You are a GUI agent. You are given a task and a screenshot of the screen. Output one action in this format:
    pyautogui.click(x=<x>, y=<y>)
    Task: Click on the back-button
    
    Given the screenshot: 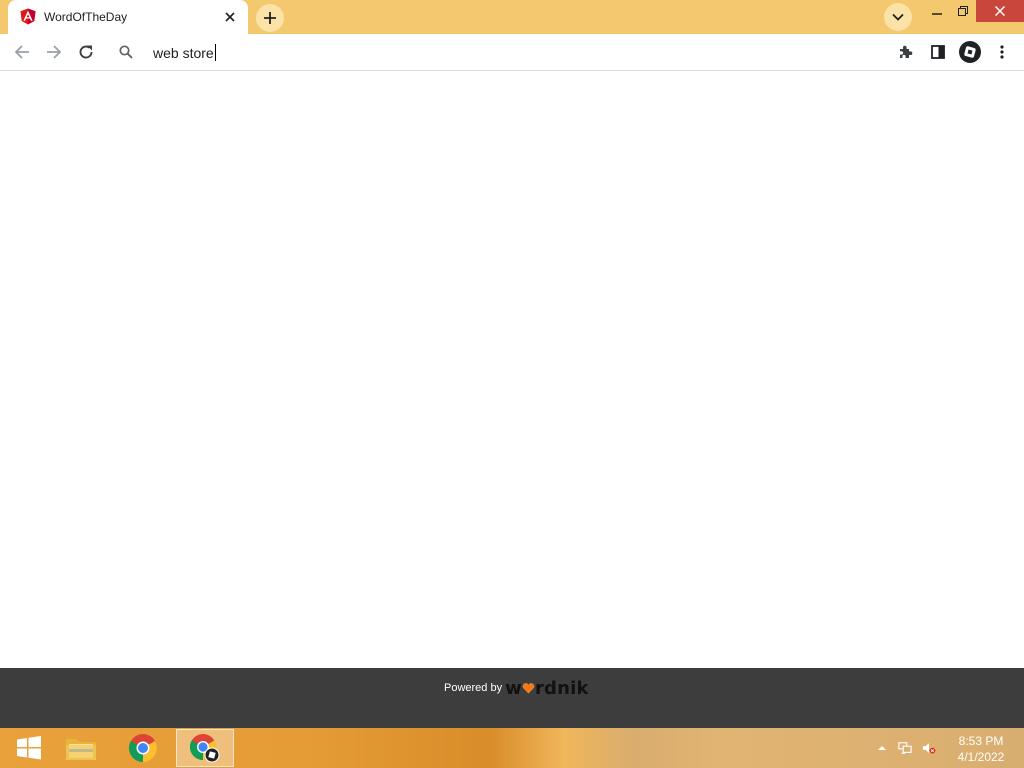 What is the action you would take?
    pyautogui.click(x=22, y=52)
    